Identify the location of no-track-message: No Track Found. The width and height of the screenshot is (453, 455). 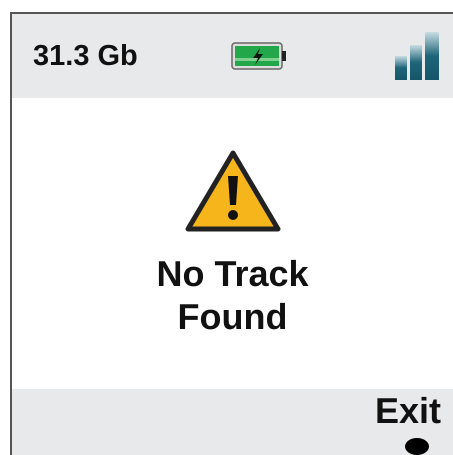
(232, 295).